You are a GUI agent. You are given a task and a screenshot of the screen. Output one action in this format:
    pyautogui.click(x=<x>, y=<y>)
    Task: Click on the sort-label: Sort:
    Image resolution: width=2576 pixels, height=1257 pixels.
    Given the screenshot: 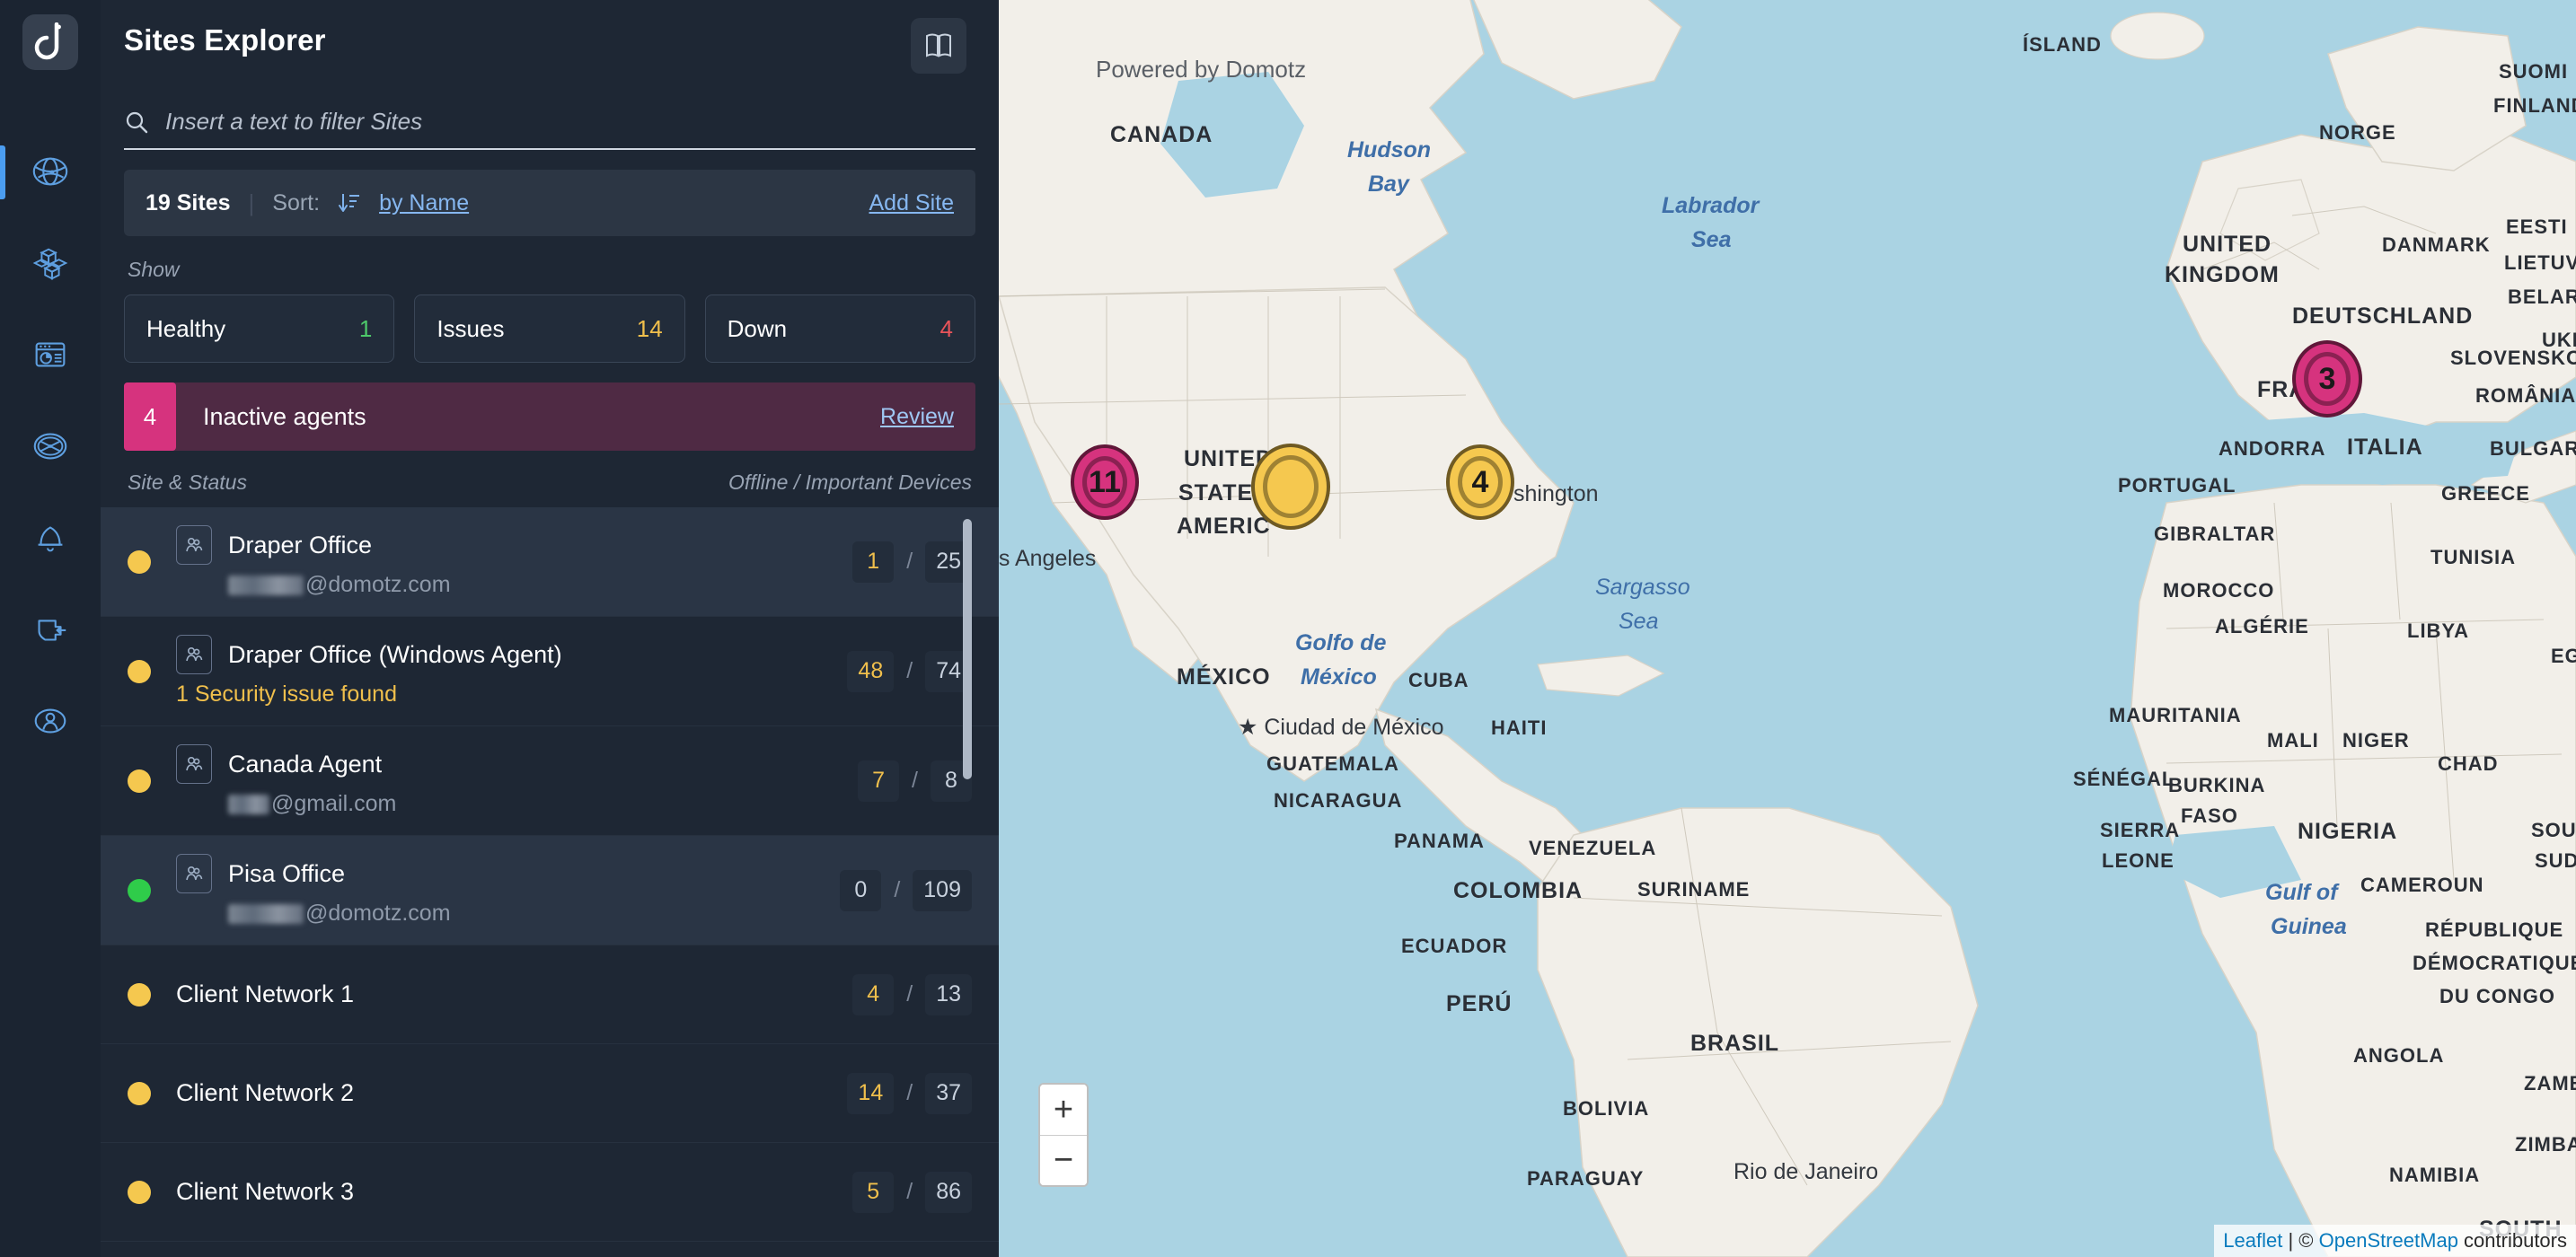 What is the action you would take?
    pyautogui.click(x=296, y=202)
    